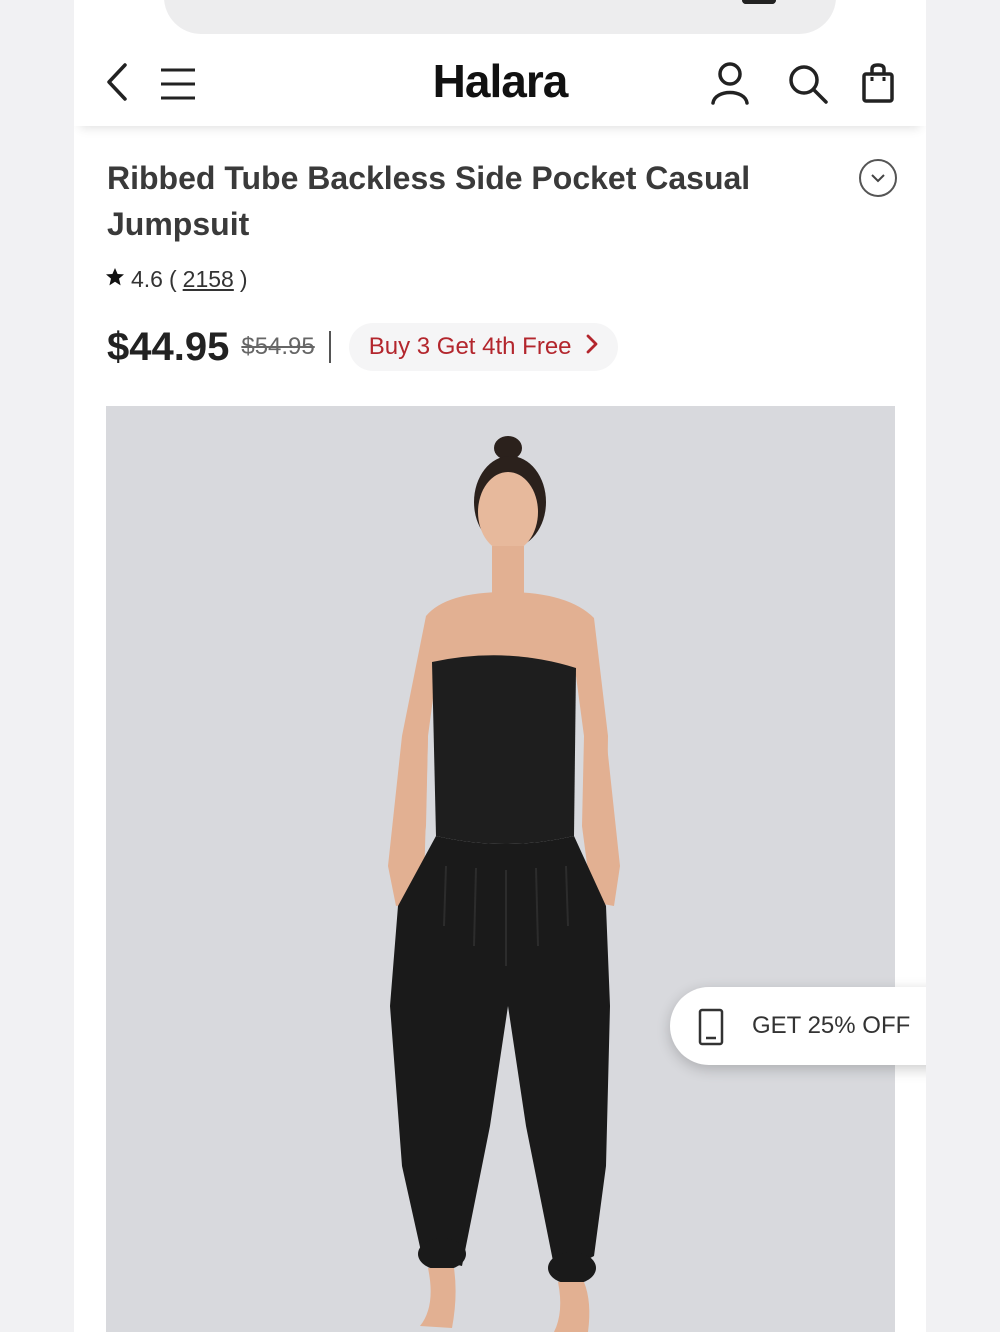 Image resolution: width=1000 pixels, height=1332 pixels. I want to click on price-row: $44.95 $54.95 Buy 3 Get 4th Free, so click(362, 347).